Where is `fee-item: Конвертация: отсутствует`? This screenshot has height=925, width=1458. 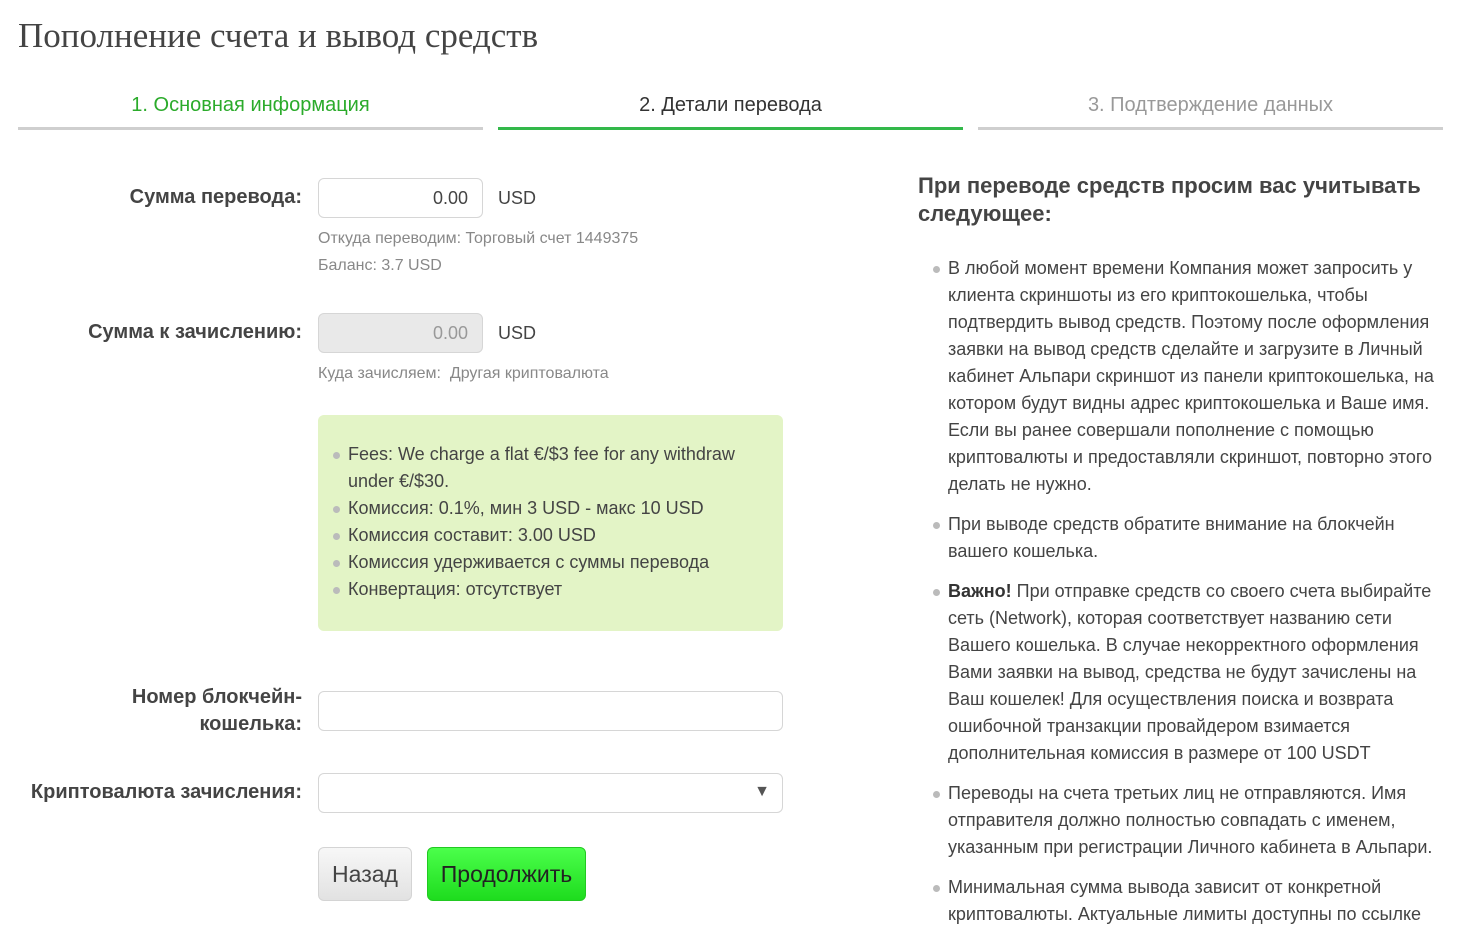 fee-item: Конвертация: отсутствует is located at coordinates (556, 589).